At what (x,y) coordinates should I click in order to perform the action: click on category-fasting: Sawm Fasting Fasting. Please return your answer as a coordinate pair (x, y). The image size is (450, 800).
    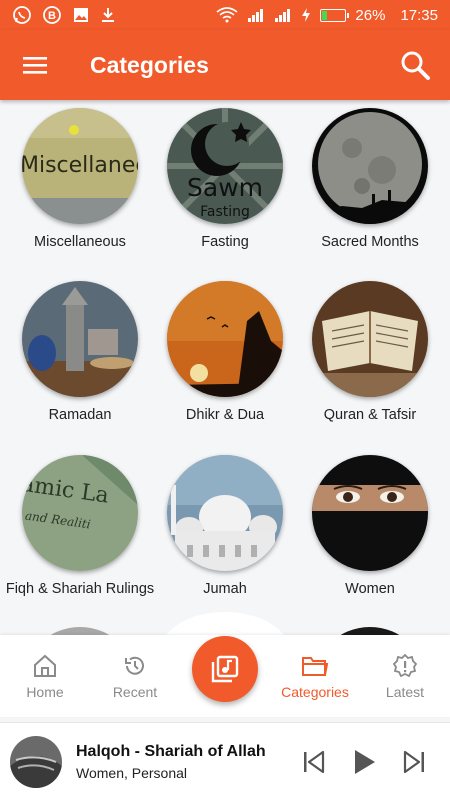
    Looking at the image, I should click on (225, 179).